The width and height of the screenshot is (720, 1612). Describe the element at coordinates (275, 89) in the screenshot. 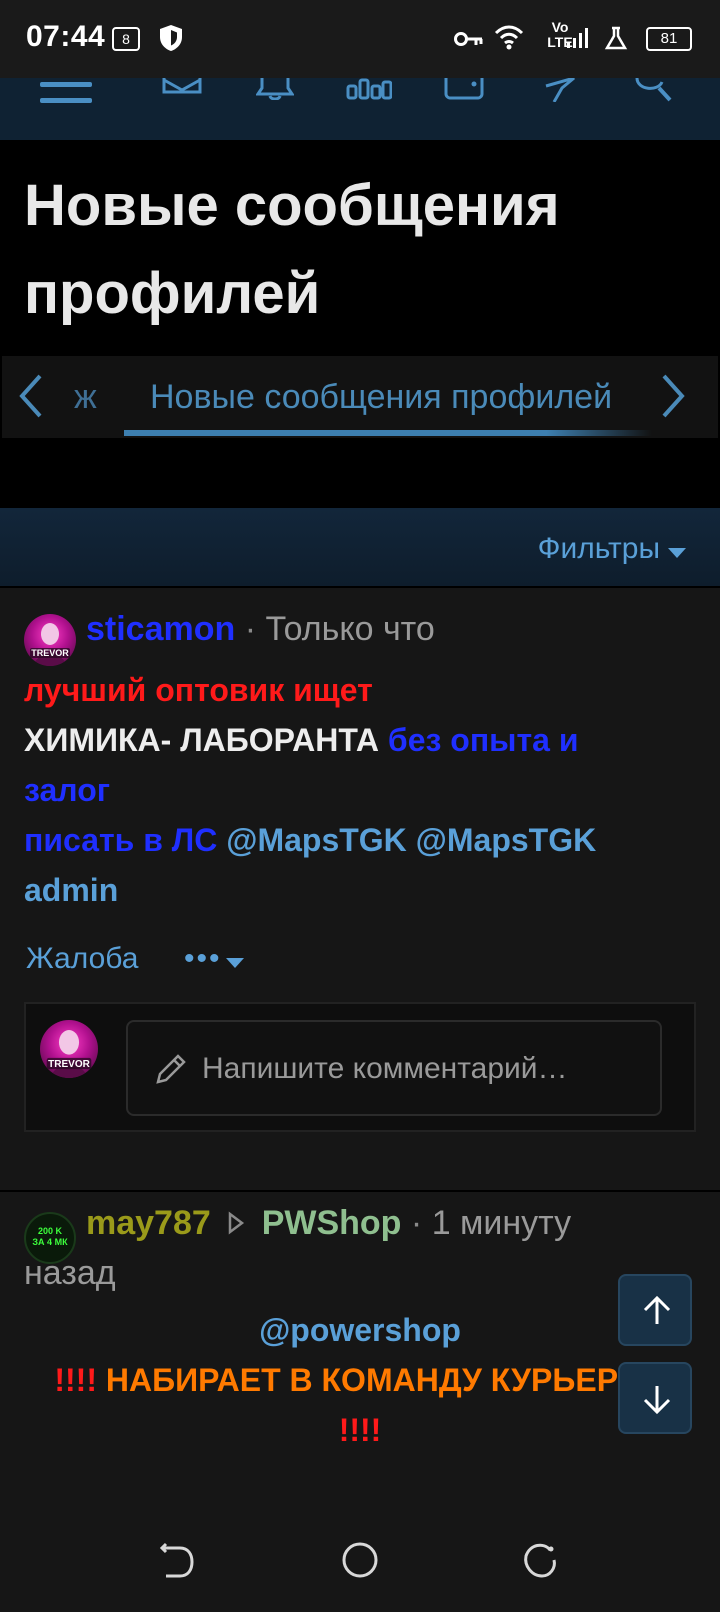

I see `bell-icon` at that location.